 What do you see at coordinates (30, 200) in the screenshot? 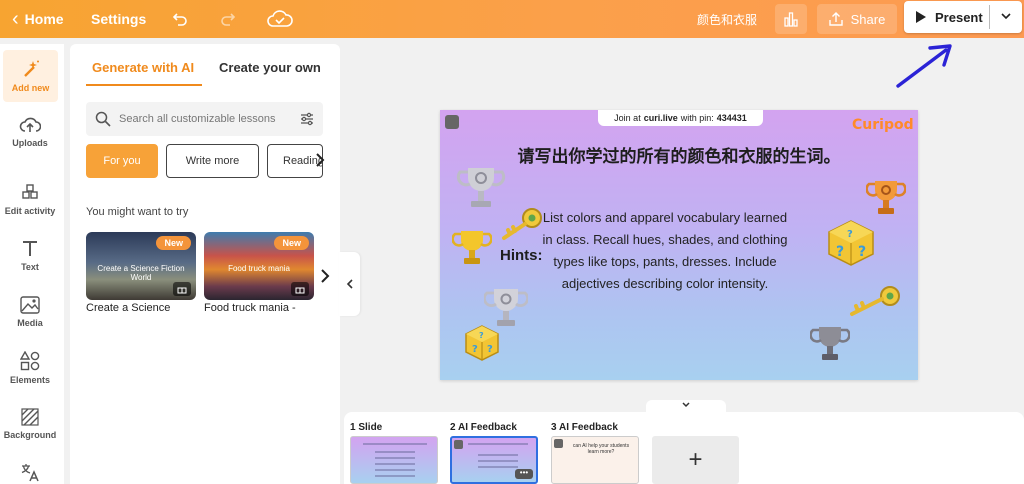
I see `rail-edit-activity: Edit activity` at bounding box center [30, 200].